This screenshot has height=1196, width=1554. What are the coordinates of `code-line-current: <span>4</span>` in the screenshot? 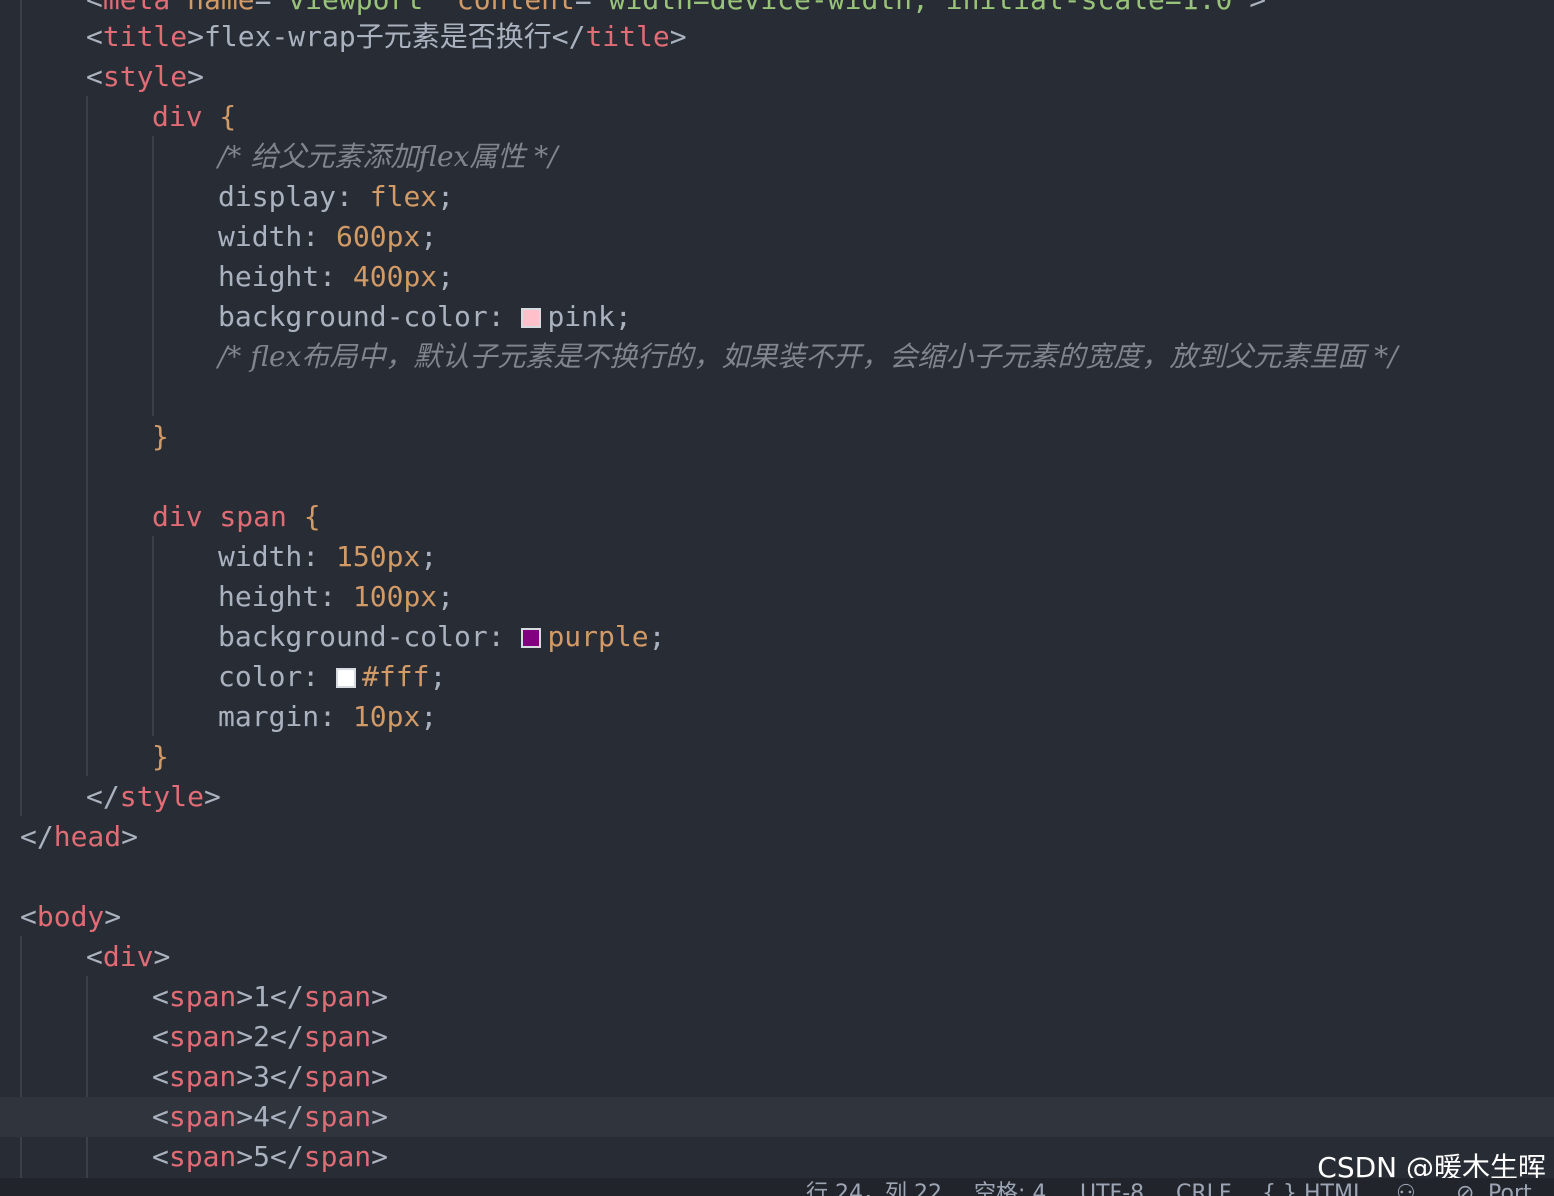 It's located at (777, 1117).